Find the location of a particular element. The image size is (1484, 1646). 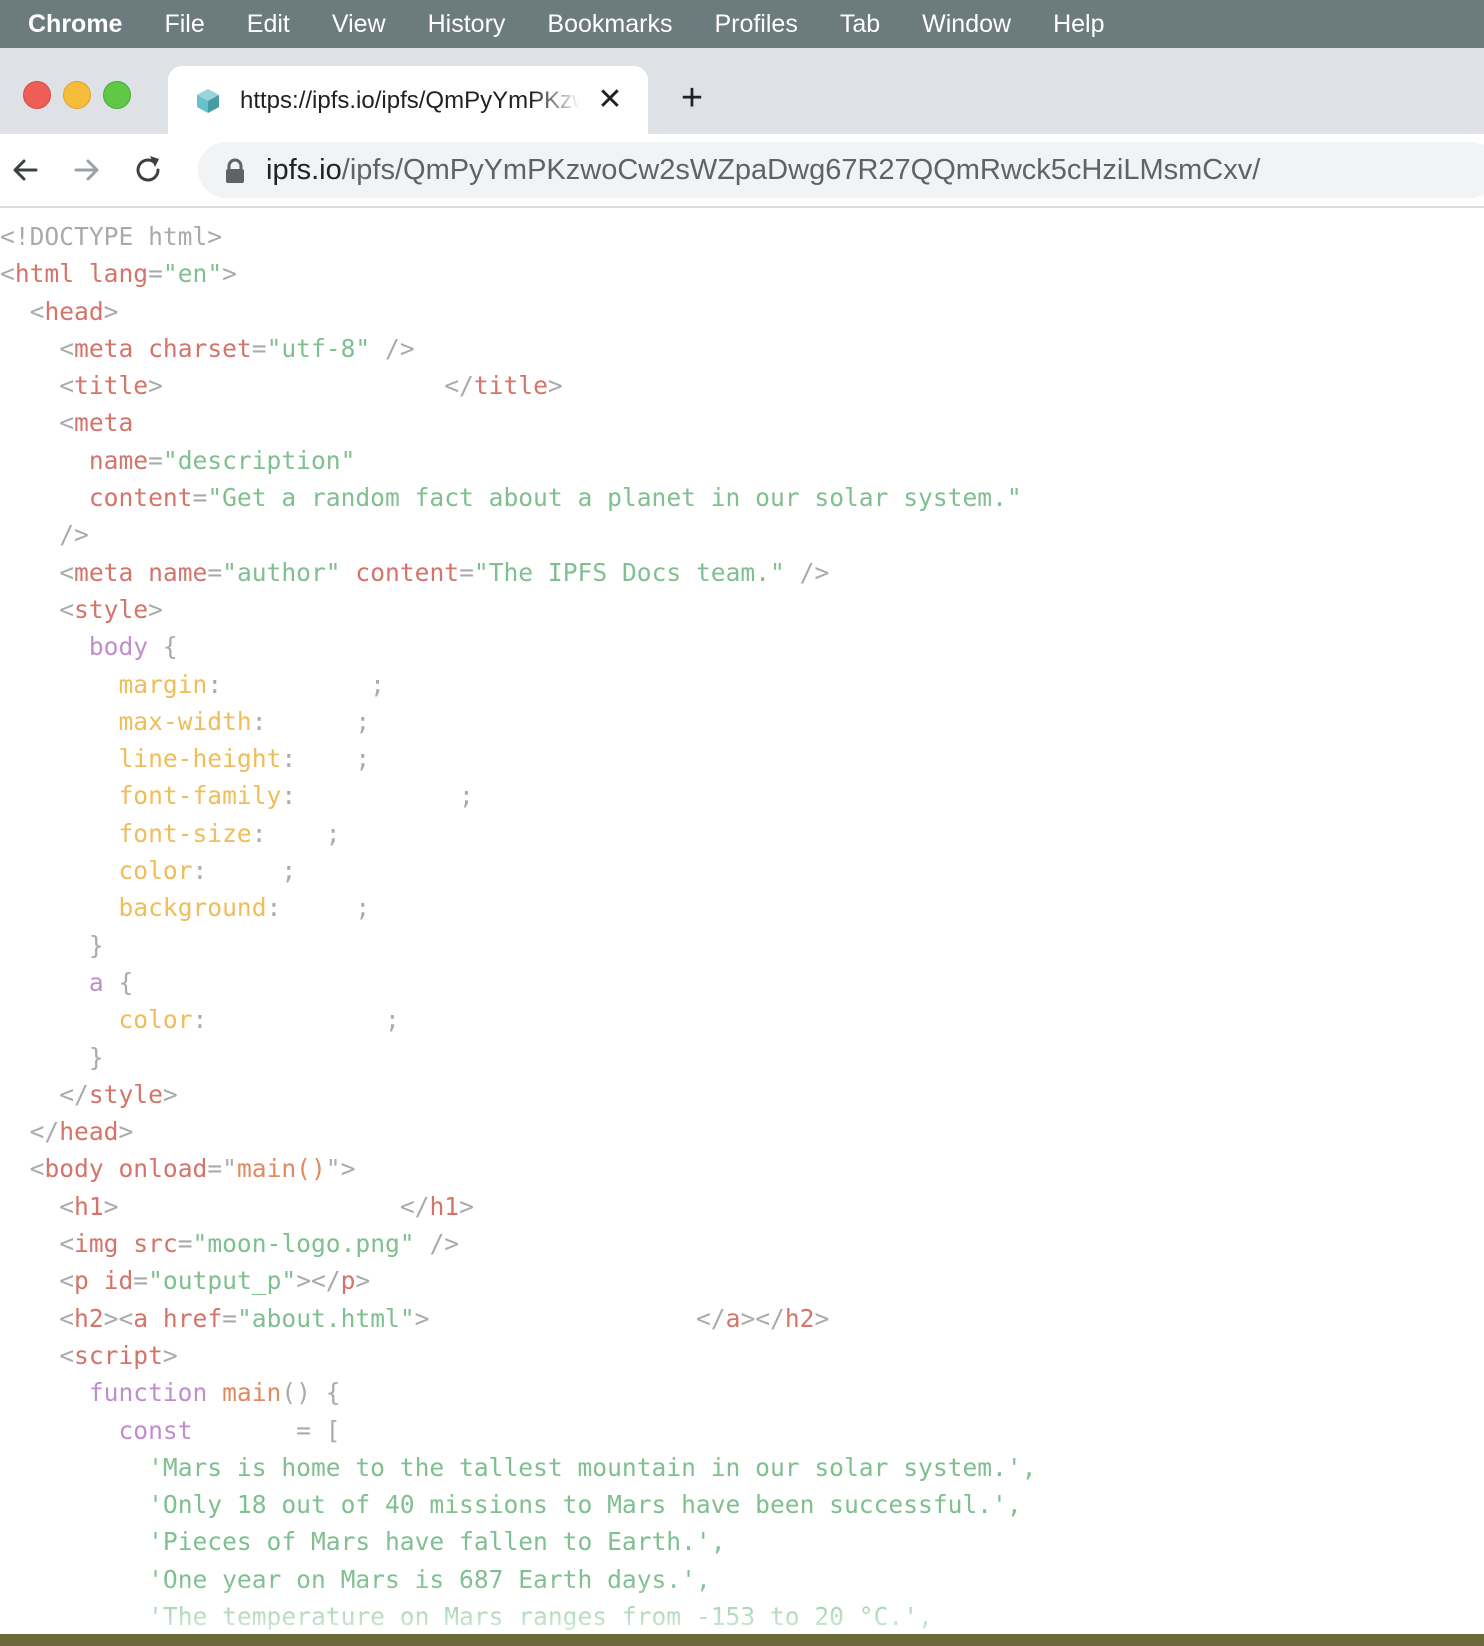

forward-arrow-icon is located at coordinates (86, 170).